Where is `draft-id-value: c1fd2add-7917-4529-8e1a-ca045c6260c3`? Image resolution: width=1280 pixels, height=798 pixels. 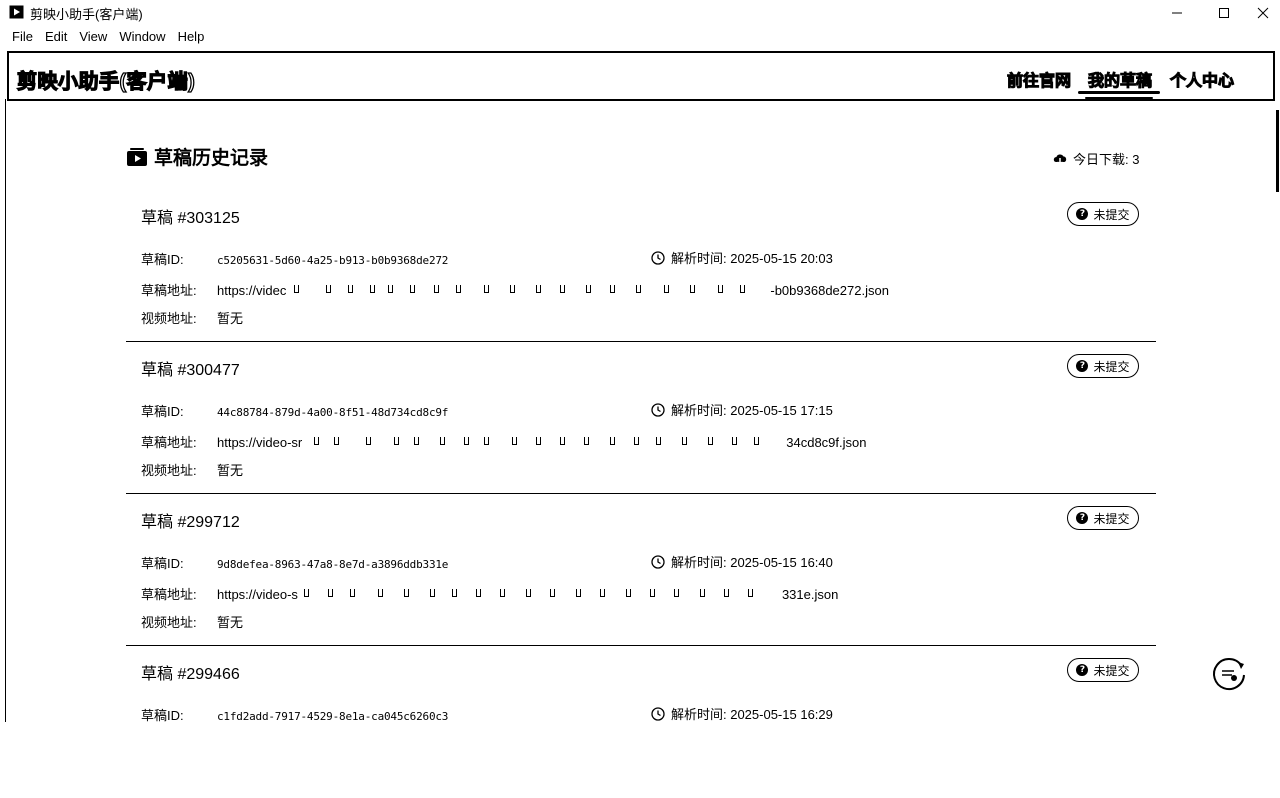 draft-id-value: c1fd2add-7917-4529-8e1a-ca045c6260c3 is located at coordinates (333, 716).